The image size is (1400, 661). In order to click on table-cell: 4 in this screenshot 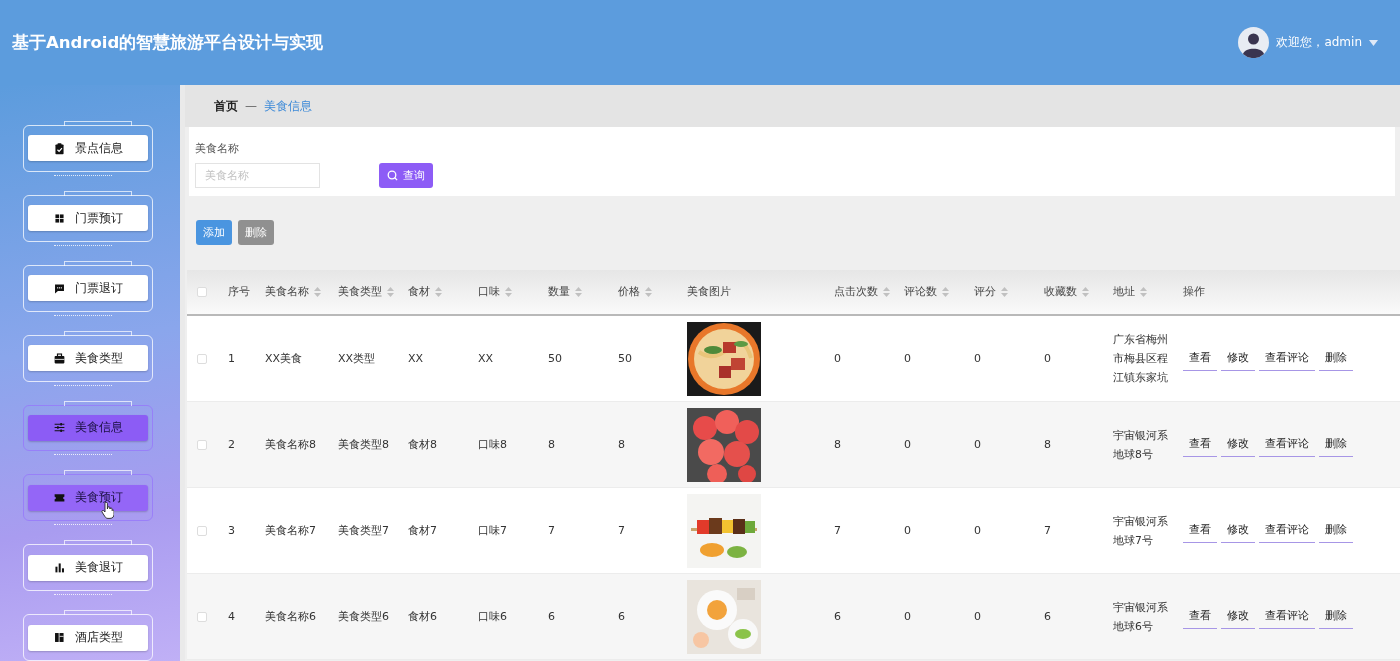, I will do `click(231, 616)`.